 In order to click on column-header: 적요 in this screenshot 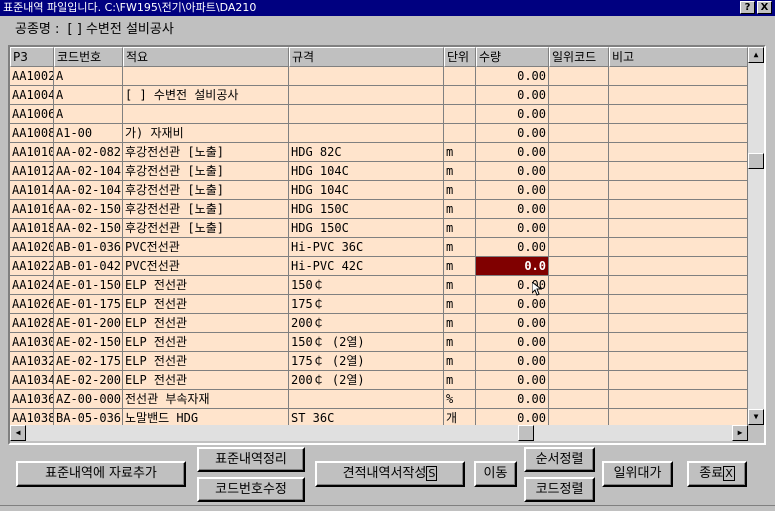, I will do `click(206, 57)`.